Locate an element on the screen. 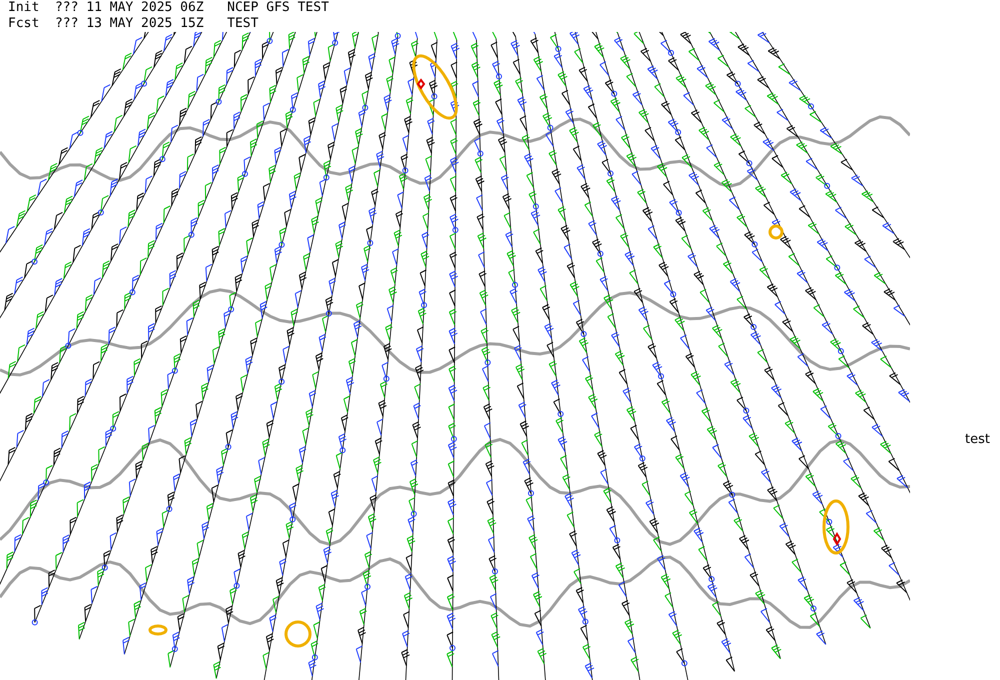 This screenshot has width=1000, height=680. header-line: Fcst ??? 13 MAY 2025 15Z TEST is located at coordinates (133, 24).